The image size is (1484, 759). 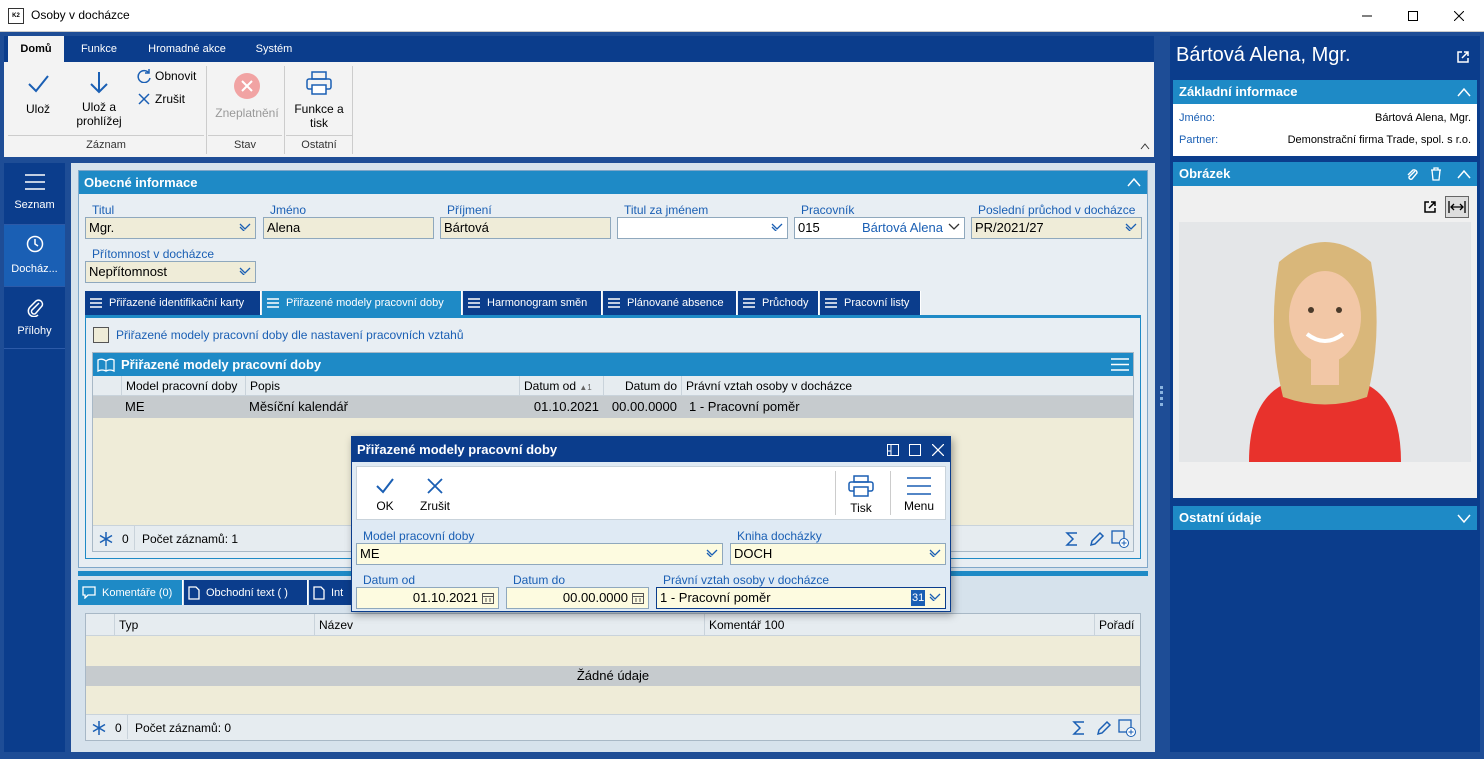 What do you see at coordinates (99, 728) in the screenshot?
I see `snowflake-icon` at bounding box center [99, 728].